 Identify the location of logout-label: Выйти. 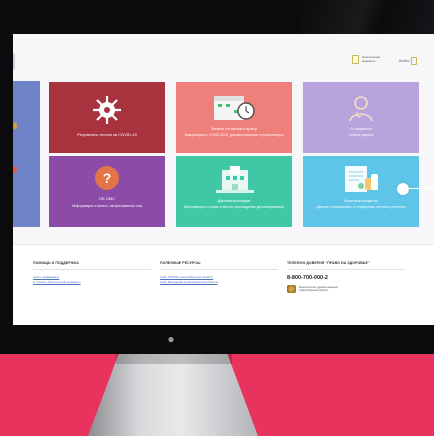
(404, 61).